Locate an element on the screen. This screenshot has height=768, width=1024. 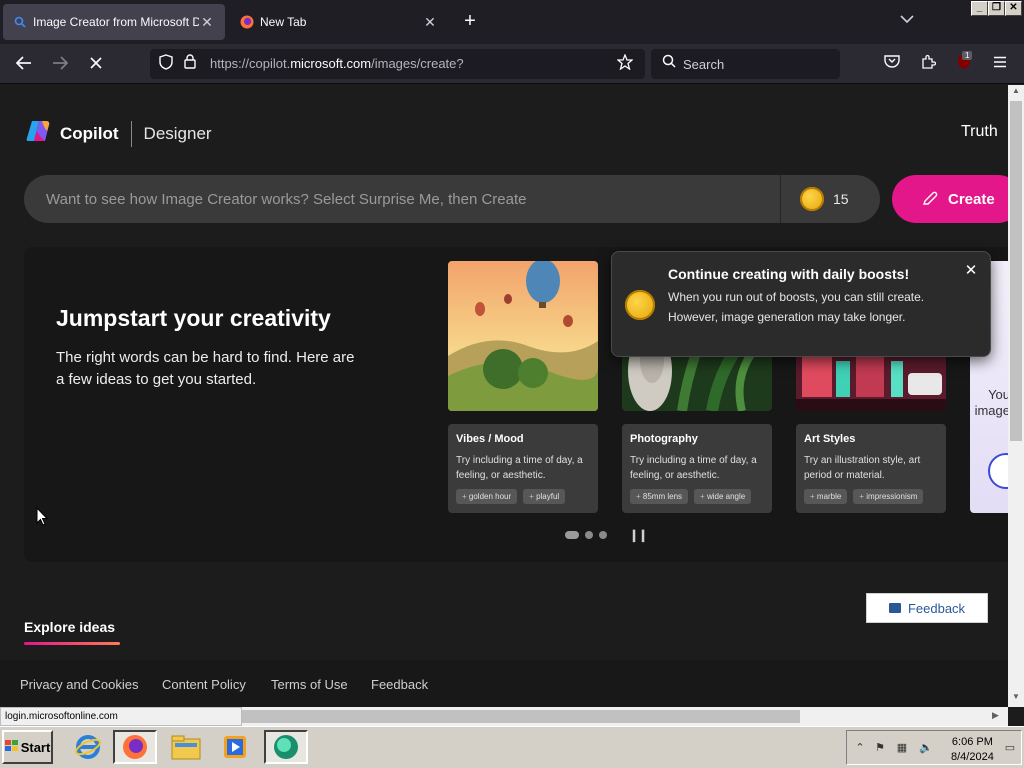
prompt-bar: 15 is located at coordinates (452, 199).